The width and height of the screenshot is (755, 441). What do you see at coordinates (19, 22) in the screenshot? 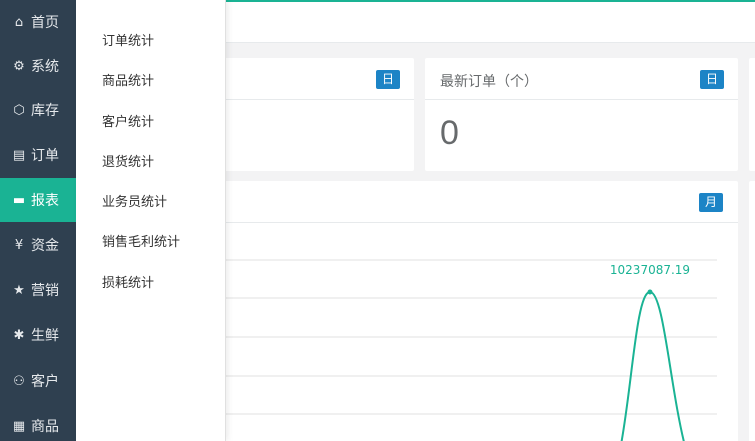
I see `home-icon: ⌂` at bounding box center [19, 22].